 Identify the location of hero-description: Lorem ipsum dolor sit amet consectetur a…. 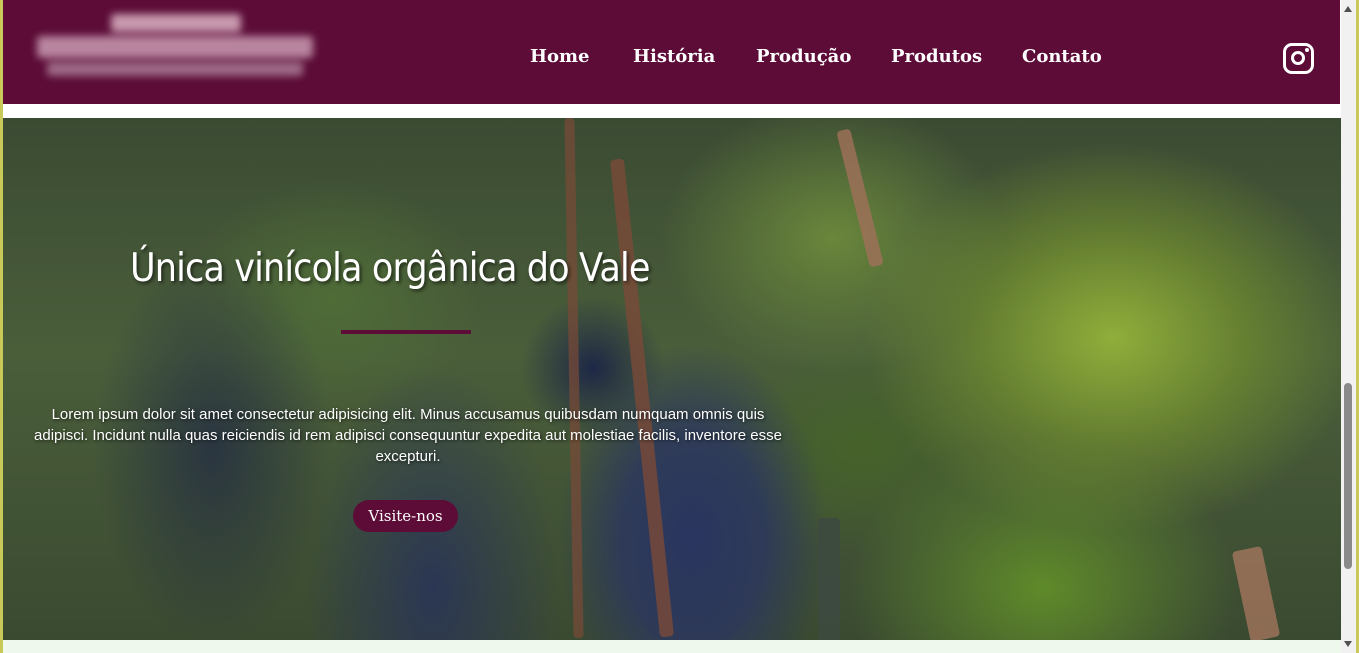
(408, 435).